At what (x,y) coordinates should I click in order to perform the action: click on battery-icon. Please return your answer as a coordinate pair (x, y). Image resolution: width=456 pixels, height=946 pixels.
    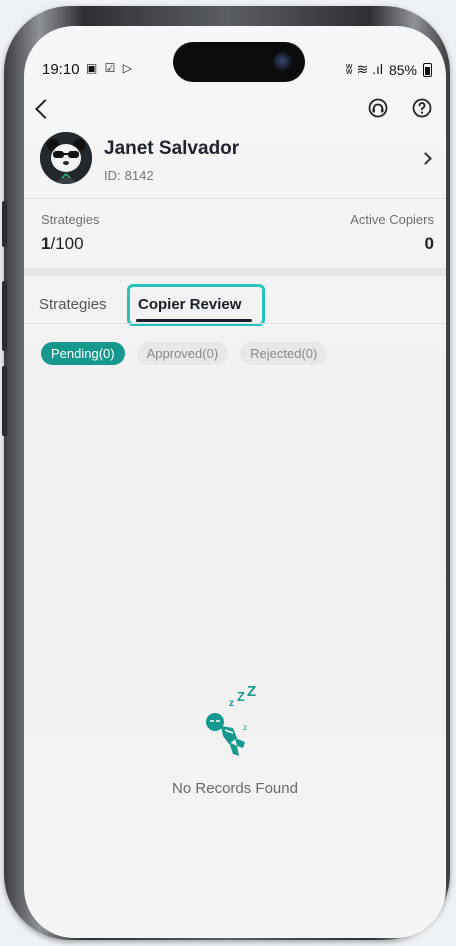
    Looking at the image, I should click on (427, 69).